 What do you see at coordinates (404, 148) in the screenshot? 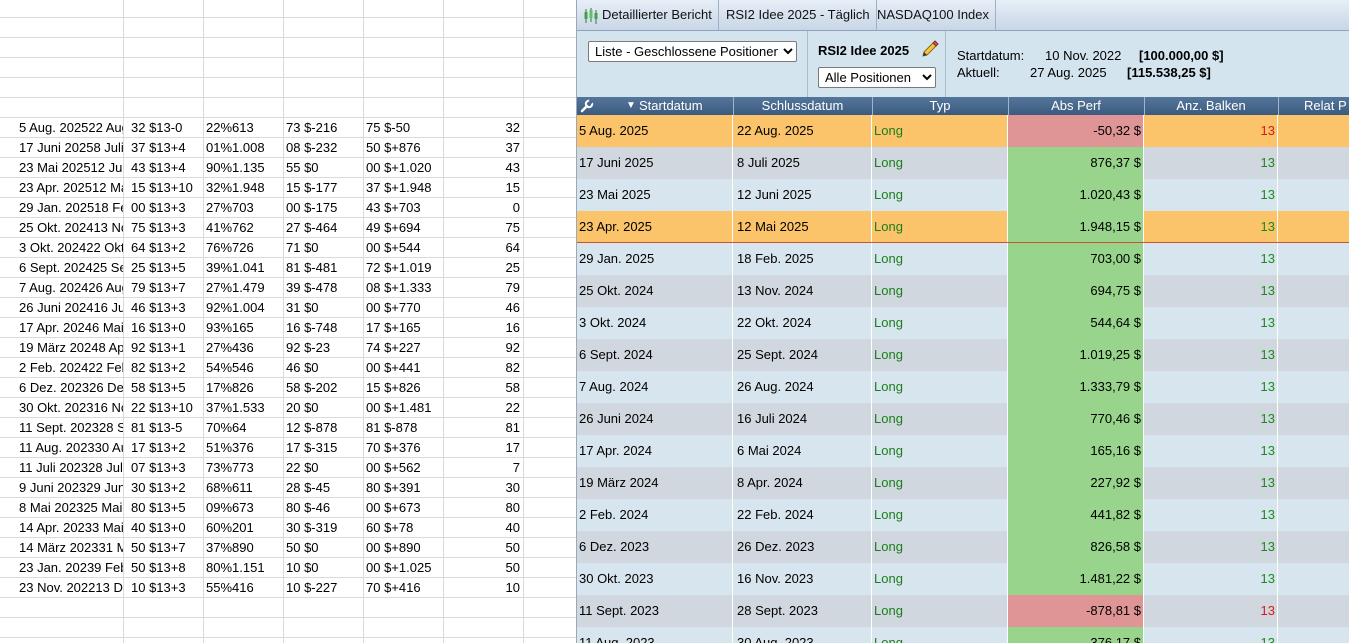
I see `sheet-cell: 50 $+876` at bounding box center [404, 148].